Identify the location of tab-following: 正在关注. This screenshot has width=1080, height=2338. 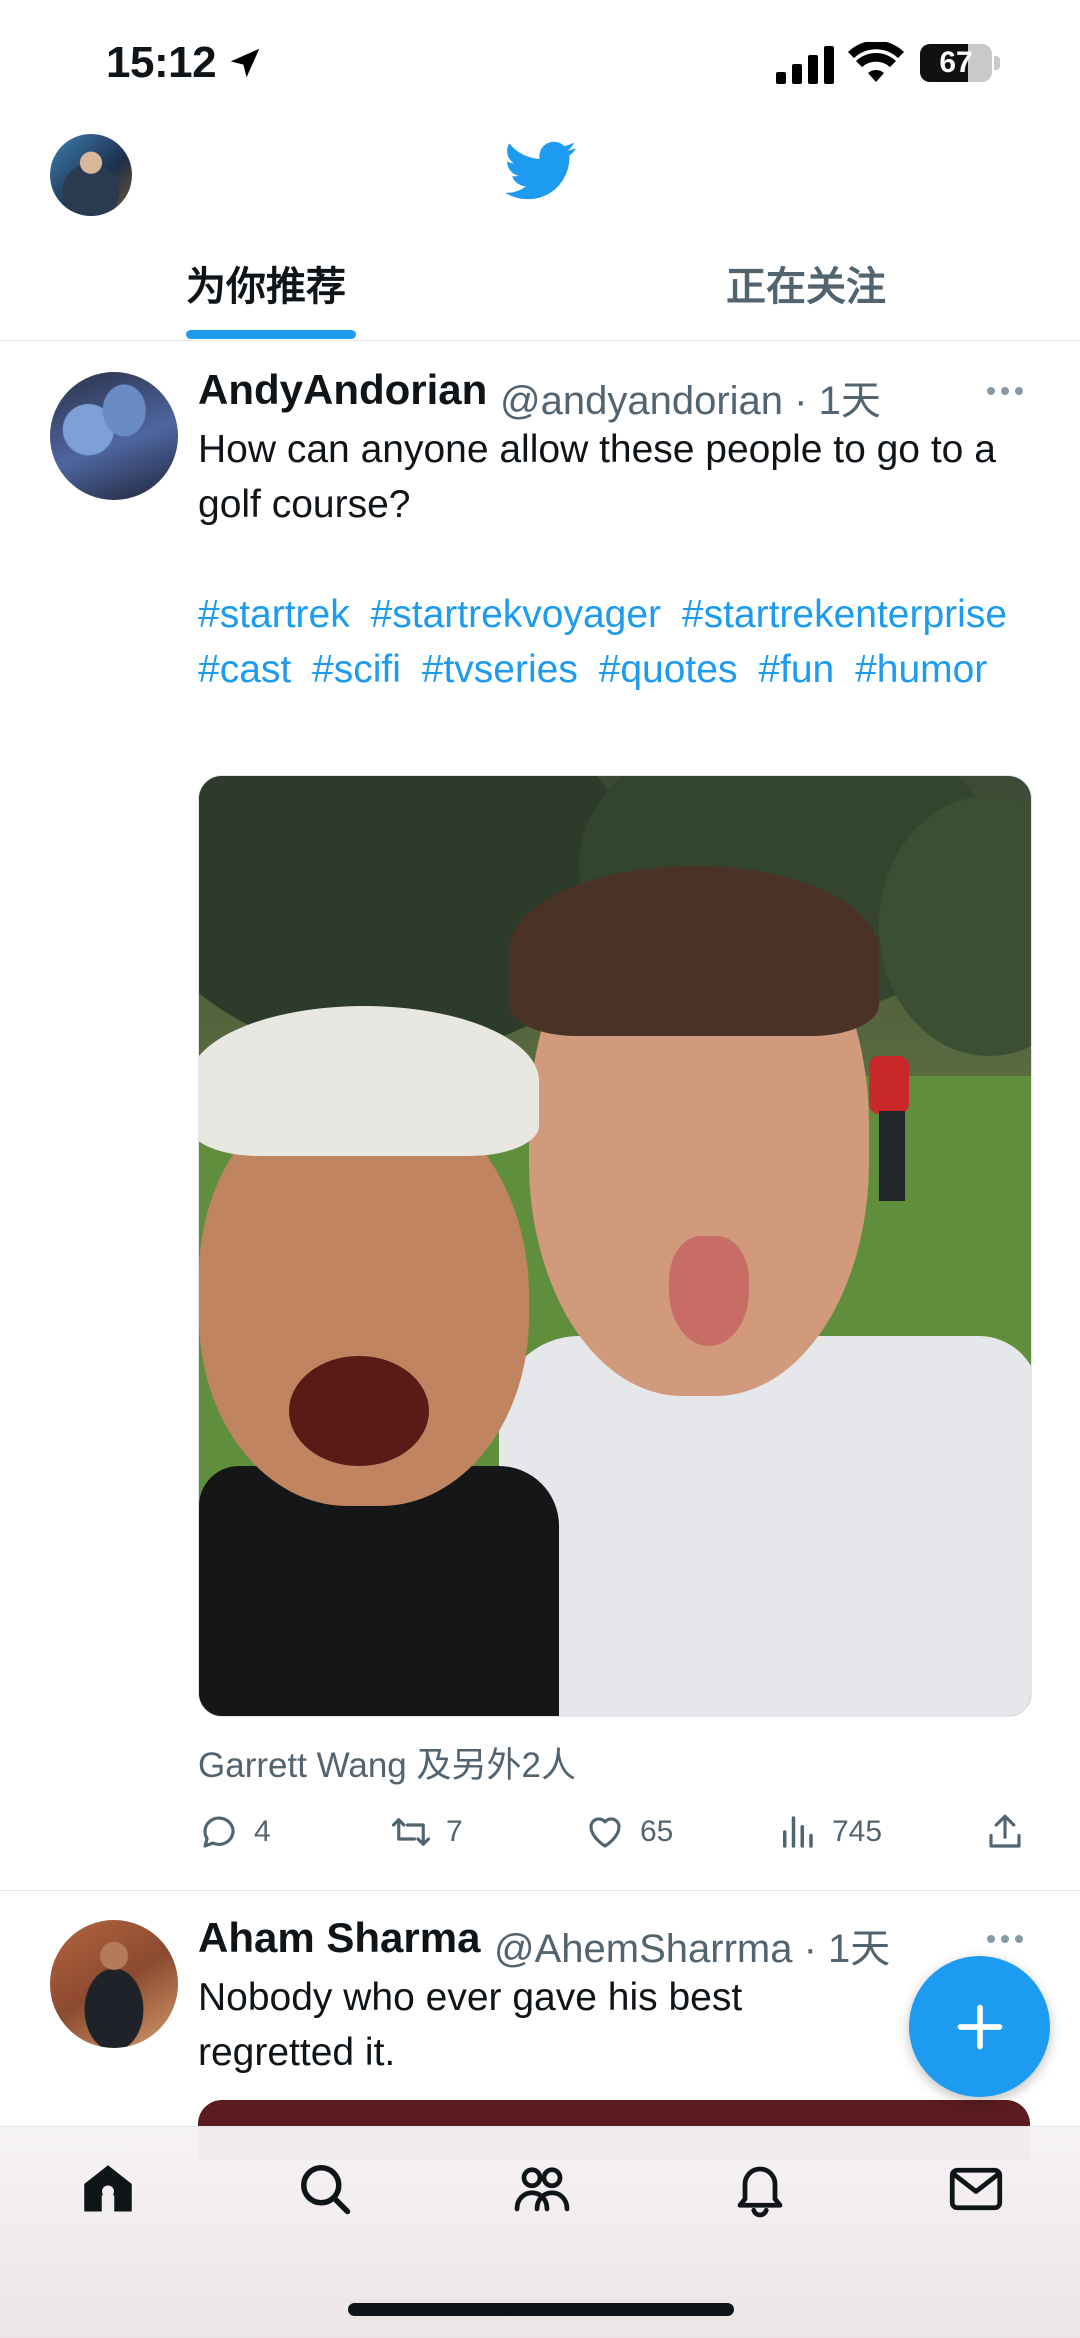
(806, 284).